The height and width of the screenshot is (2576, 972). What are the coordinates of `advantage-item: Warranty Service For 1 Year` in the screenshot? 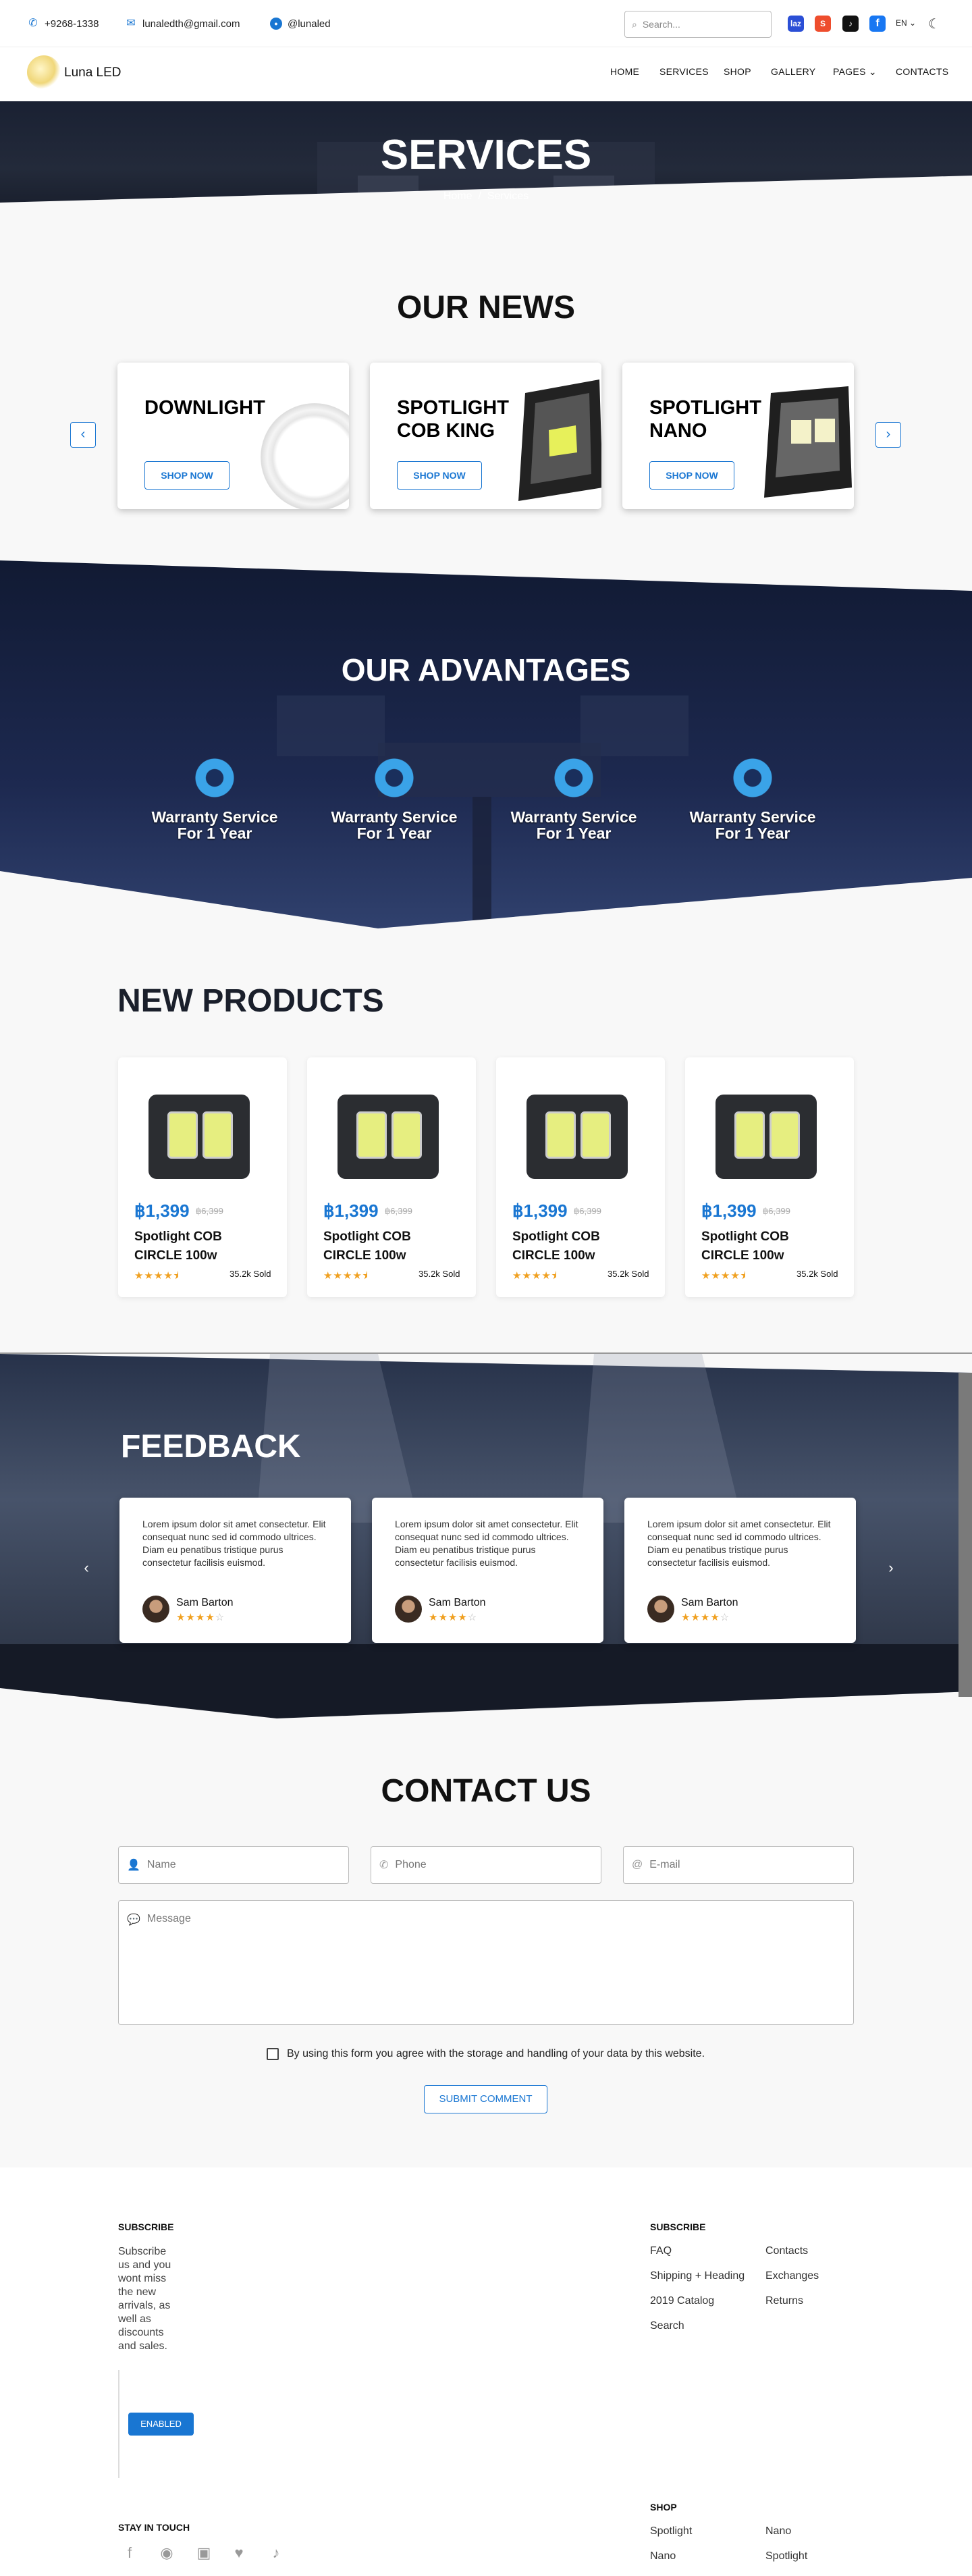 It's located at (395, 798).